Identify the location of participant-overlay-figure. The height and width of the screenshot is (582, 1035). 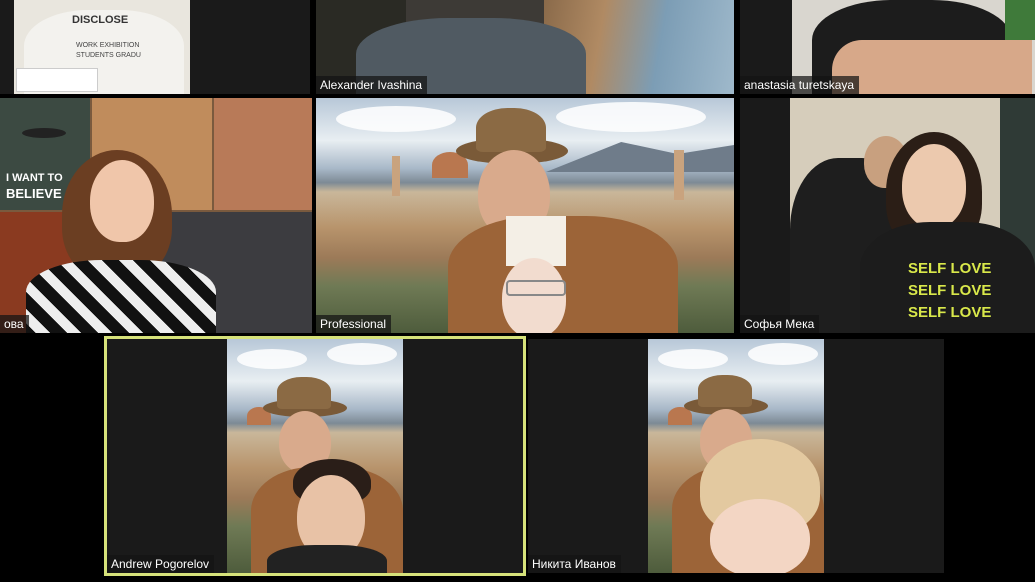
(327, 559).